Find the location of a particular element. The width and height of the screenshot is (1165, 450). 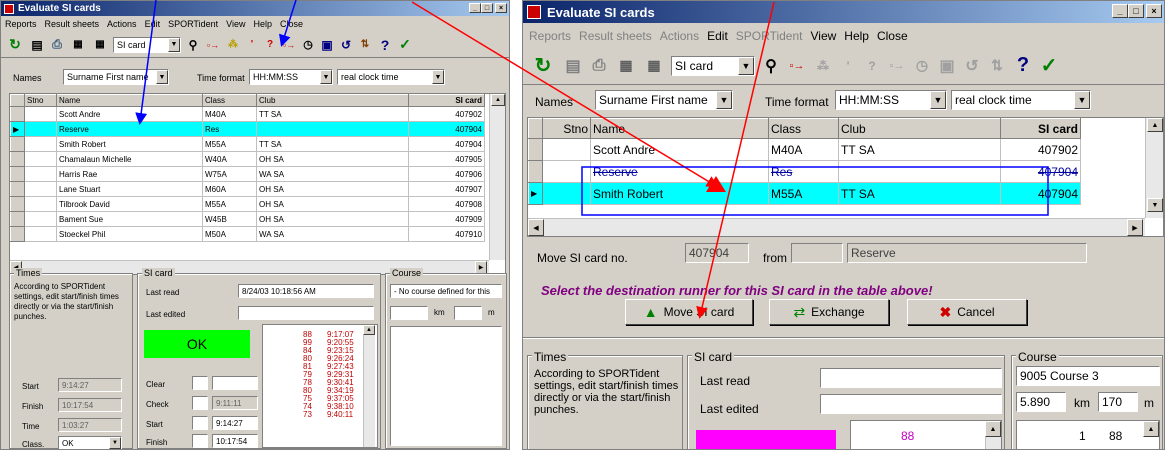

left-grid-scrollbar: ▲ is located at coordinates (497, 177).